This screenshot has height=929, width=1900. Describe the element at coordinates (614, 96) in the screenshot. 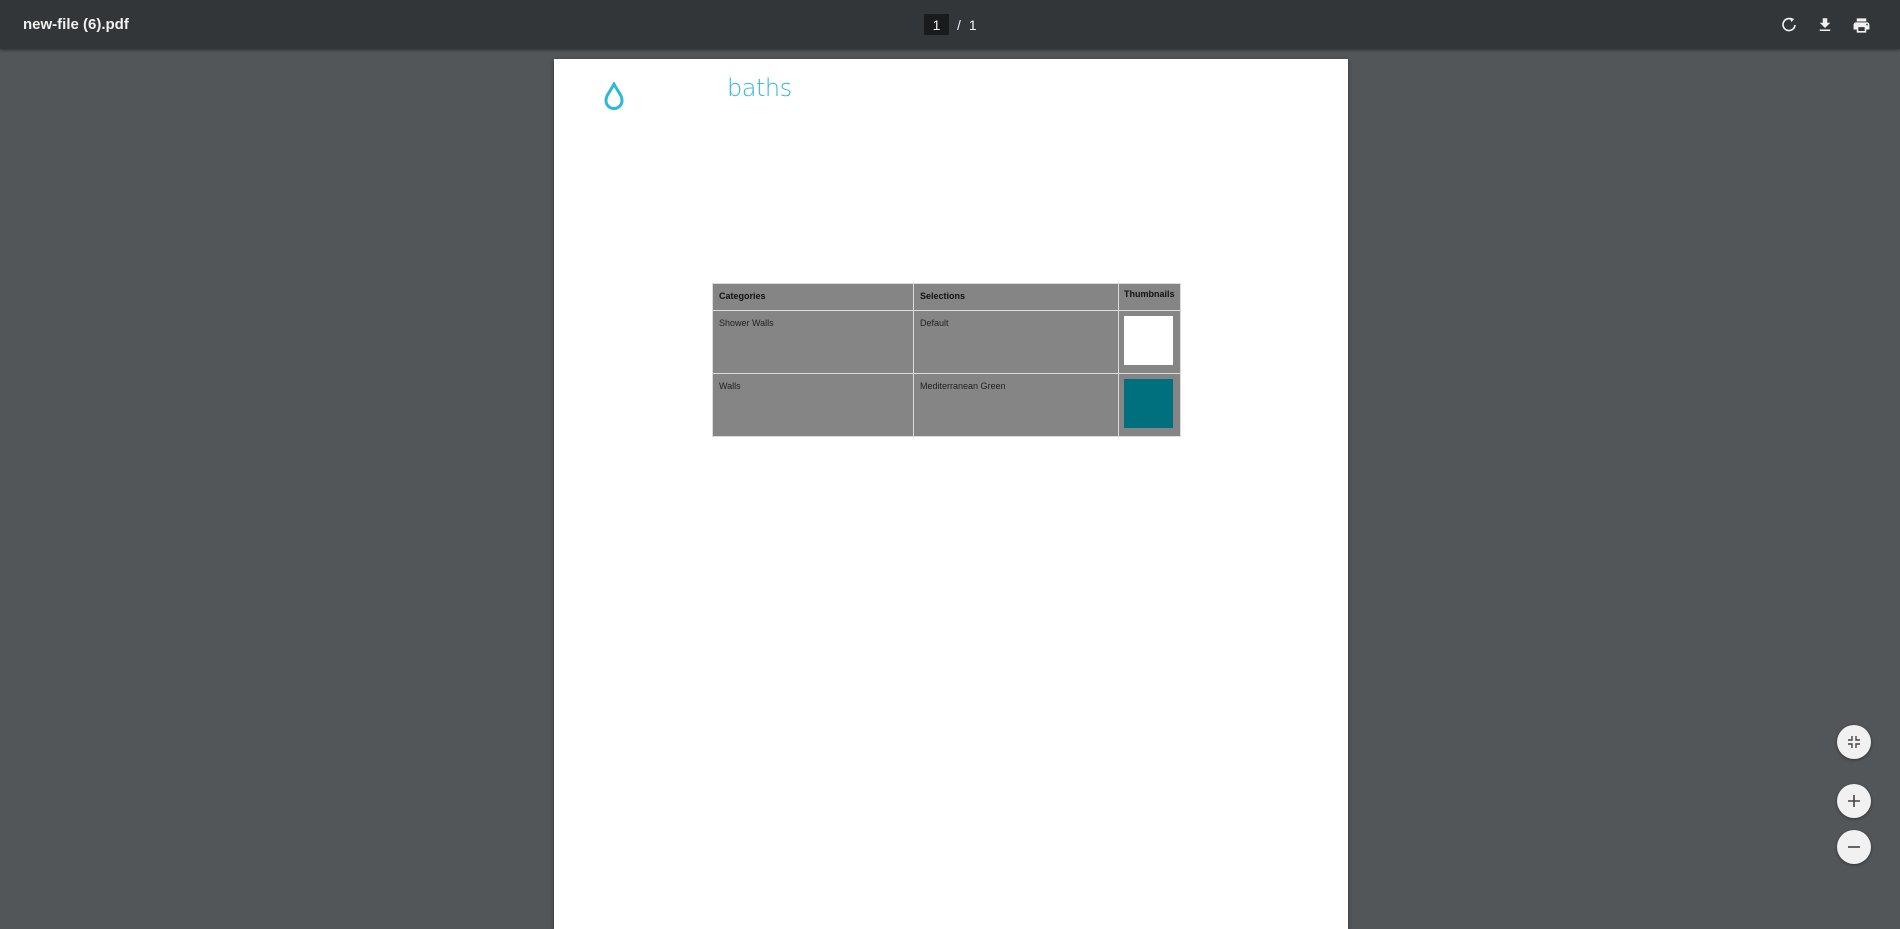

I see `water-drop-logo-icon` at that location.